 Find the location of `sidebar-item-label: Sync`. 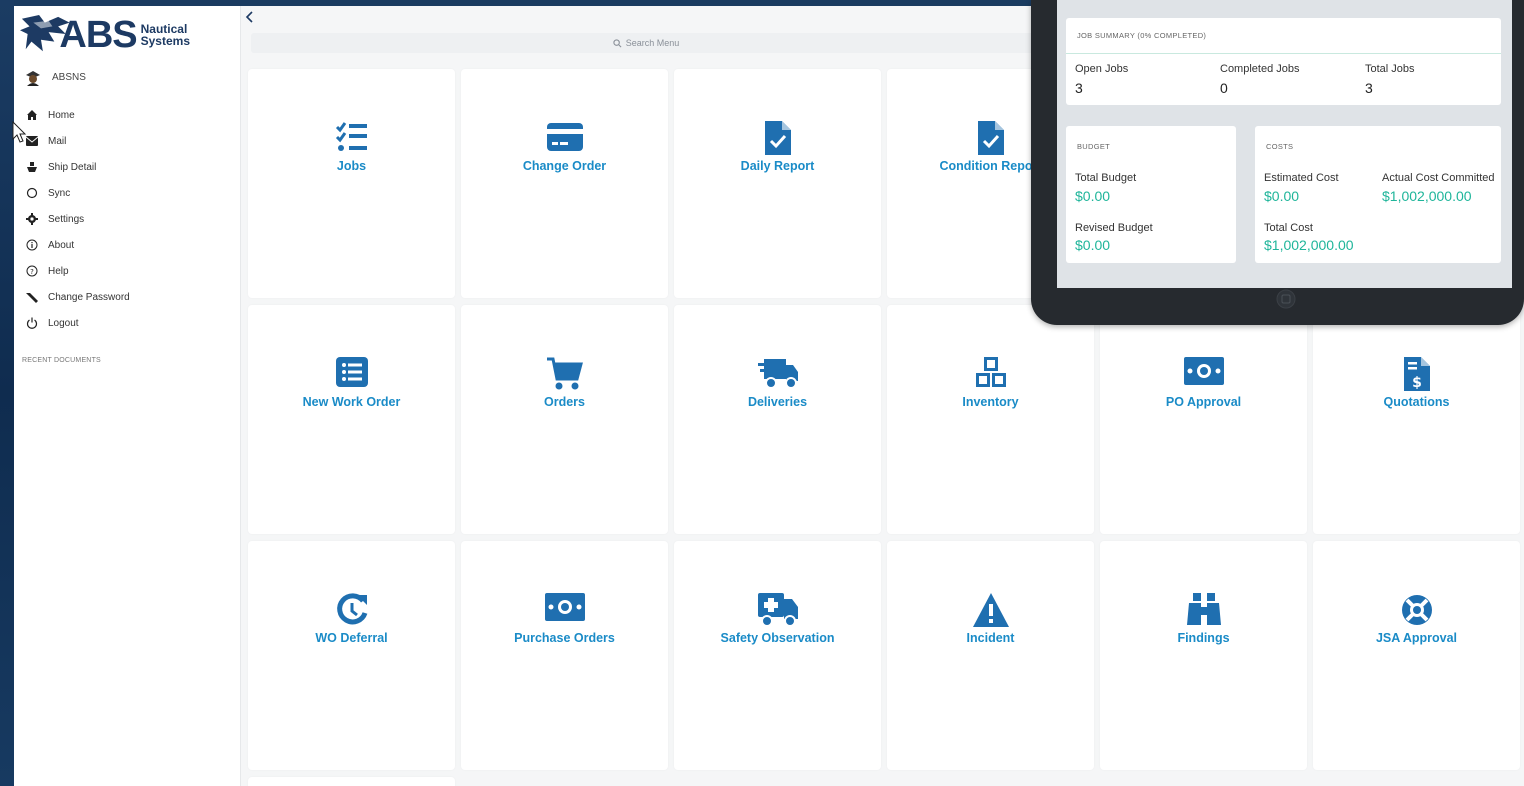

sidebar-item-label: Sync is located at coordinates (59, 193).